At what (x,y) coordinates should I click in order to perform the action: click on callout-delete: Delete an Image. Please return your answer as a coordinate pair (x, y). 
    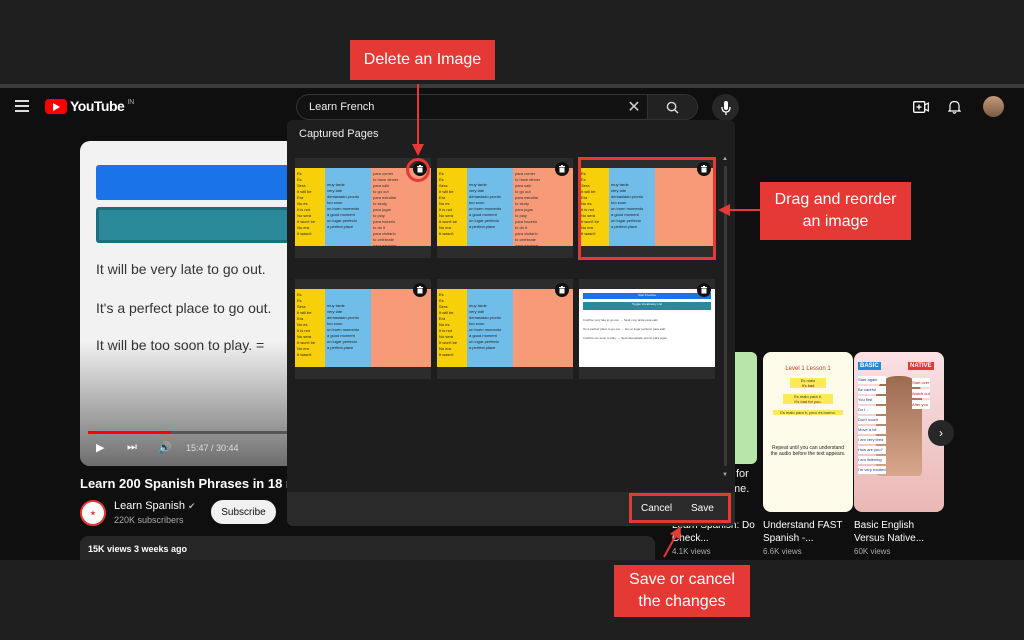
    Looking at the image, I should click on (422, 60).